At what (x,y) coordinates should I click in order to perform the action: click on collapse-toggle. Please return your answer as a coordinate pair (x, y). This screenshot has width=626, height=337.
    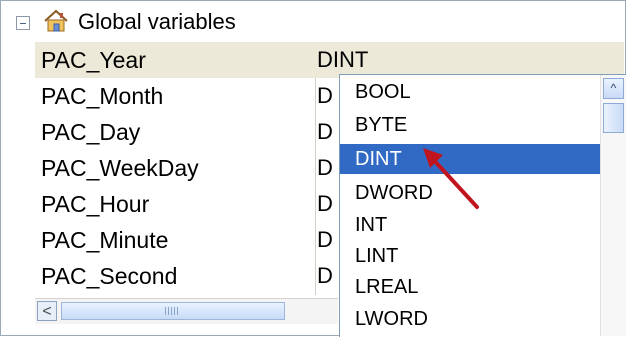
    Looking at the image, I should click on (23, 23).